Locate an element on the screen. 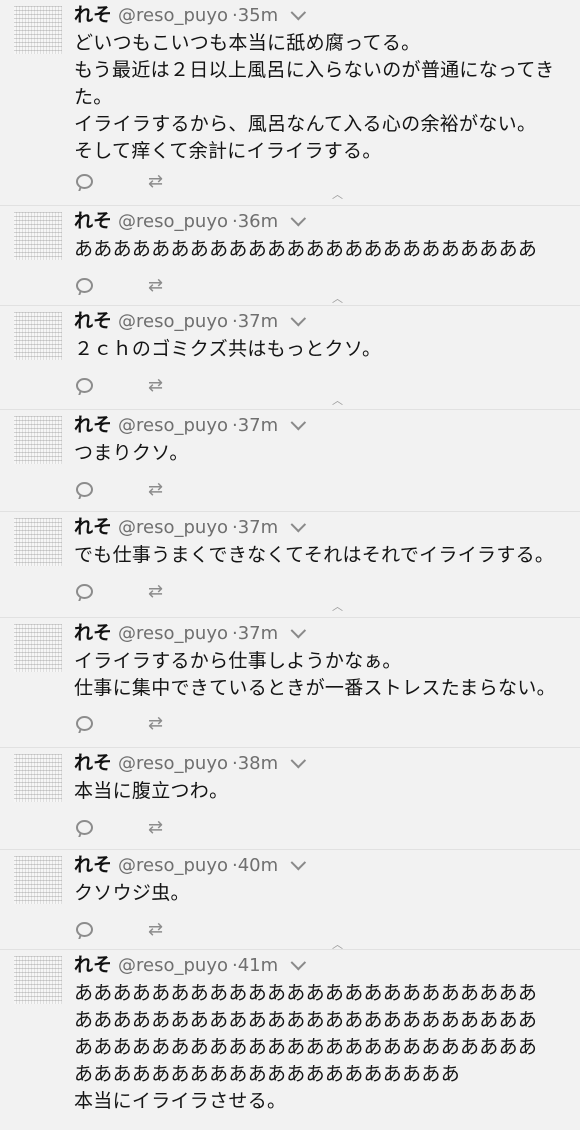  tweet-text: ああああああああああああああああああああああああ is located at coordinates (323, 249).